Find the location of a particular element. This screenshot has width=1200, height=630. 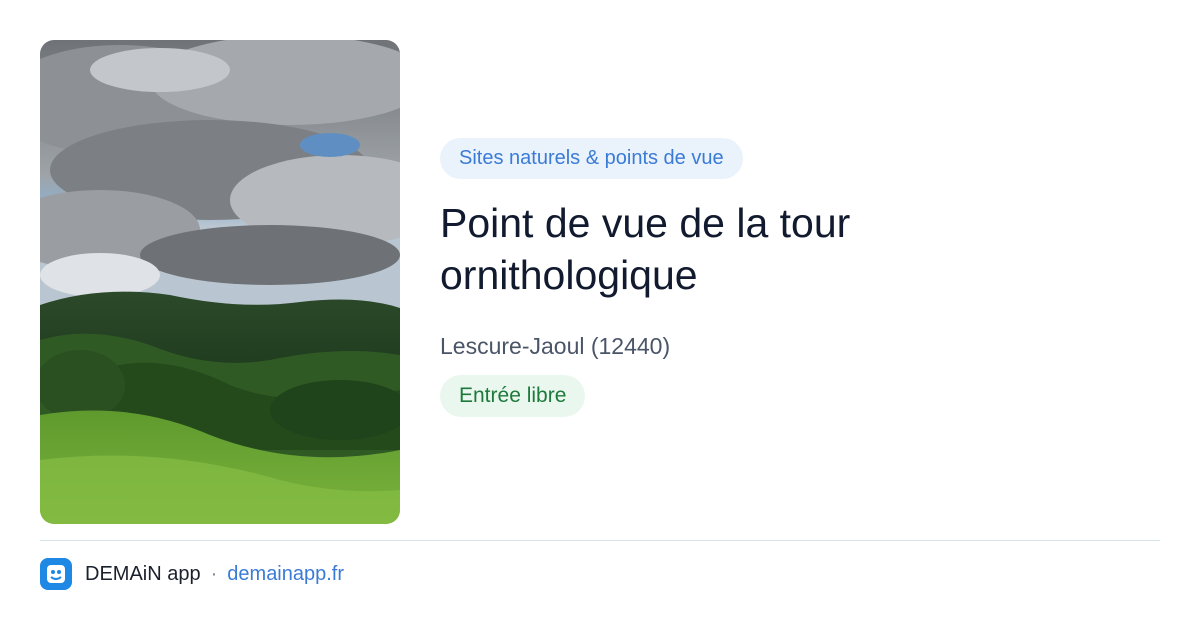

footer: DEMAiN app · demainapp.fr is located at coordinates (192, 574).